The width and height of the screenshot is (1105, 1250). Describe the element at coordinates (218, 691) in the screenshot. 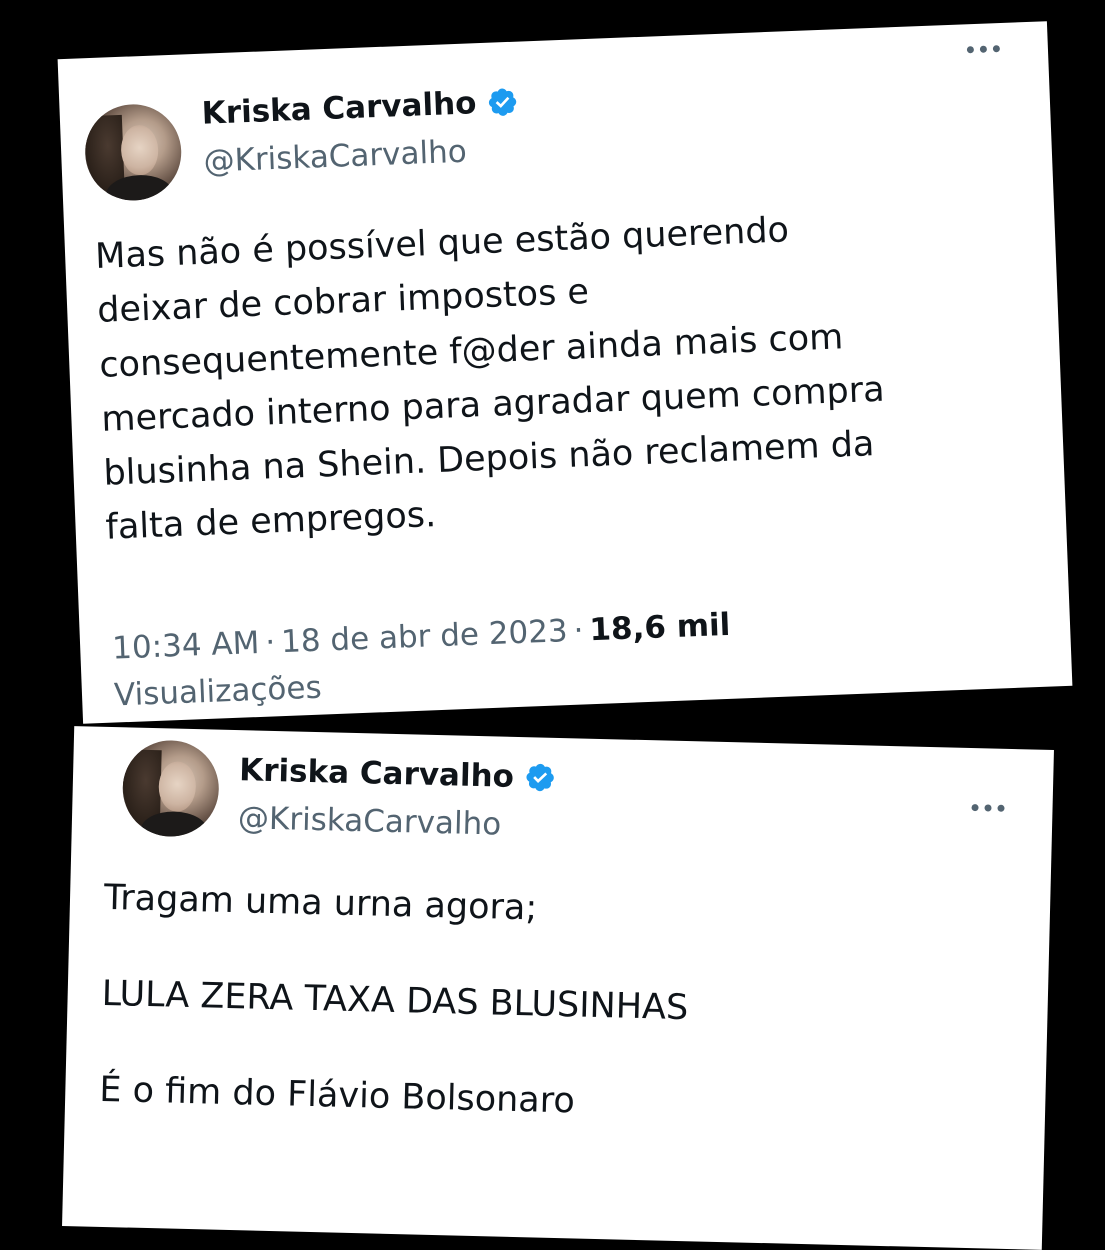

I see `views-label: Visualizações` at that location.